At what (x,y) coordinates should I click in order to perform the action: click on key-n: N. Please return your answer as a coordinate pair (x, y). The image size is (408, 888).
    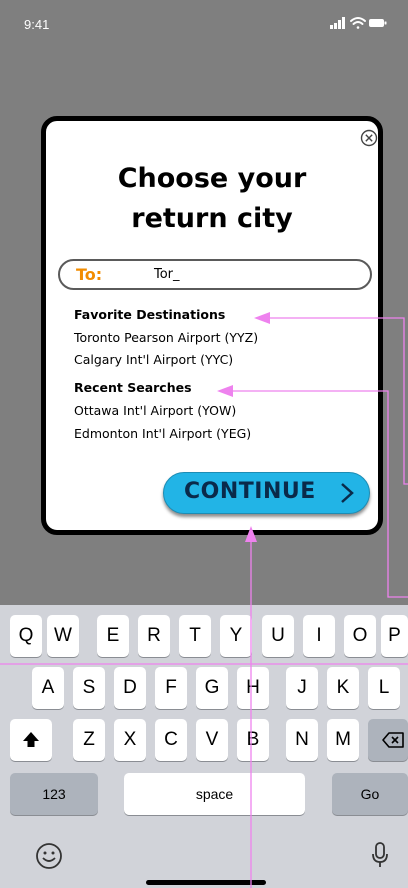
    Looking at the image, I should click on (302, 740).